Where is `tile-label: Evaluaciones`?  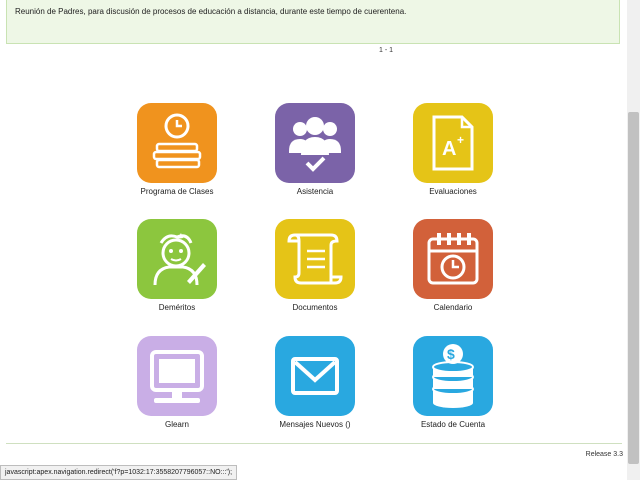 tile-label: Evaluaciones is located at coordinates (453, 191).